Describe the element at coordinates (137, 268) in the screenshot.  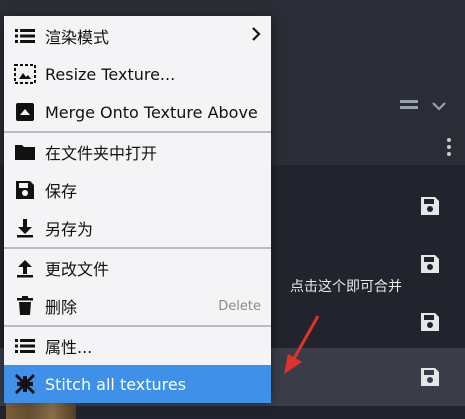
I see `menu-item-change-file: 更改文件` at that location.